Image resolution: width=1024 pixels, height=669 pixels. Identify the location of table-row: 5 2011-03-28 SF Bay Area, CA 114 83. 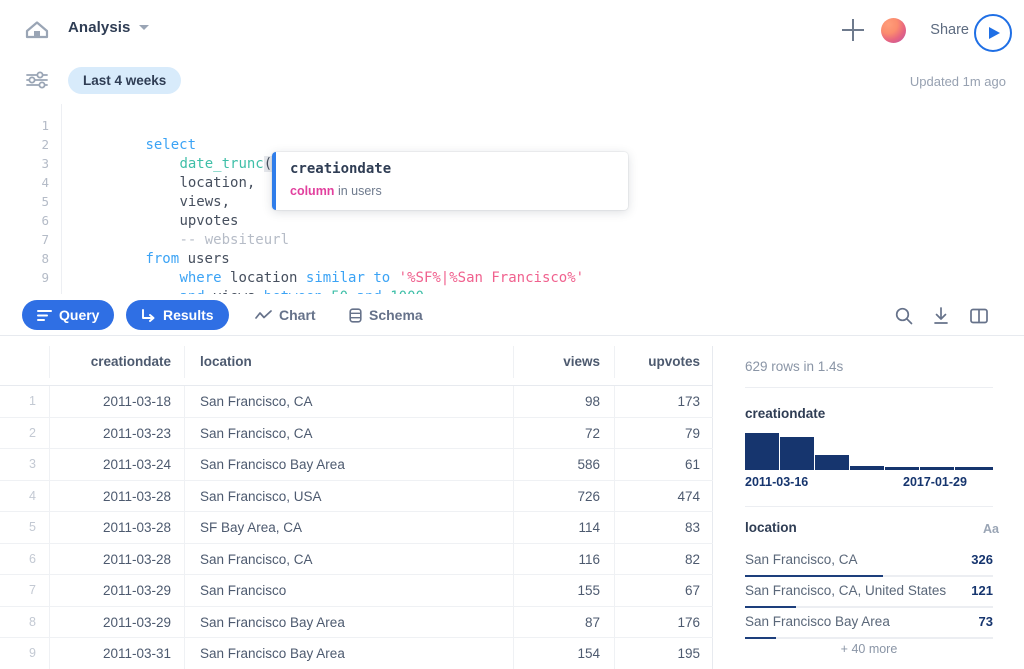
(356, 528).